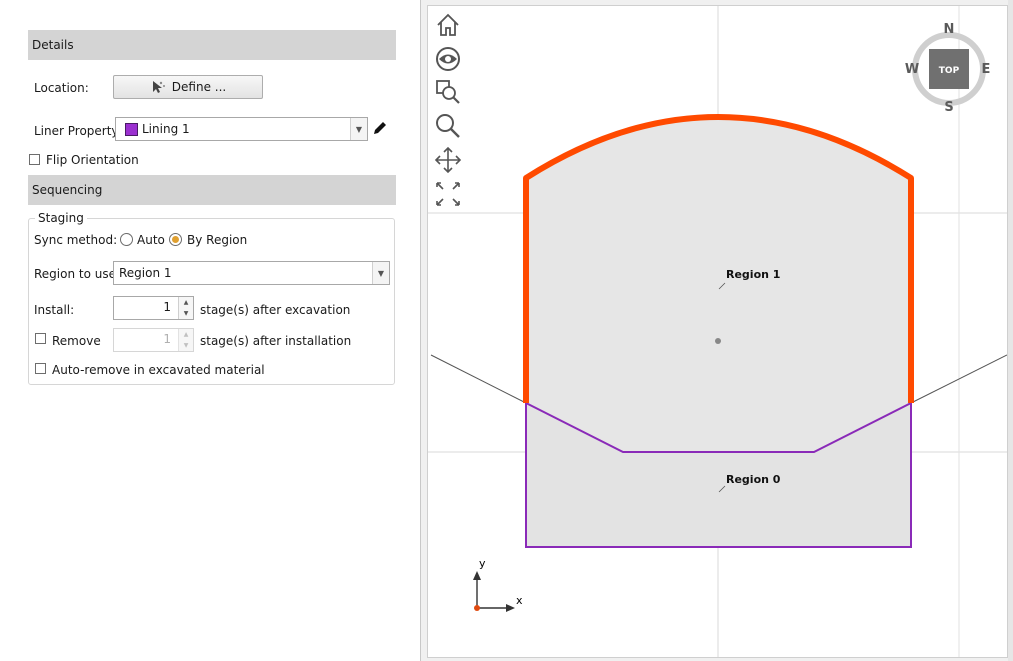 Image resolution: width=1013 pixels, height=661 pixels. What do you see at coordinates (212, 45) in the screenshot?
I see `details-header: Details` at bounding box center [212, 45].